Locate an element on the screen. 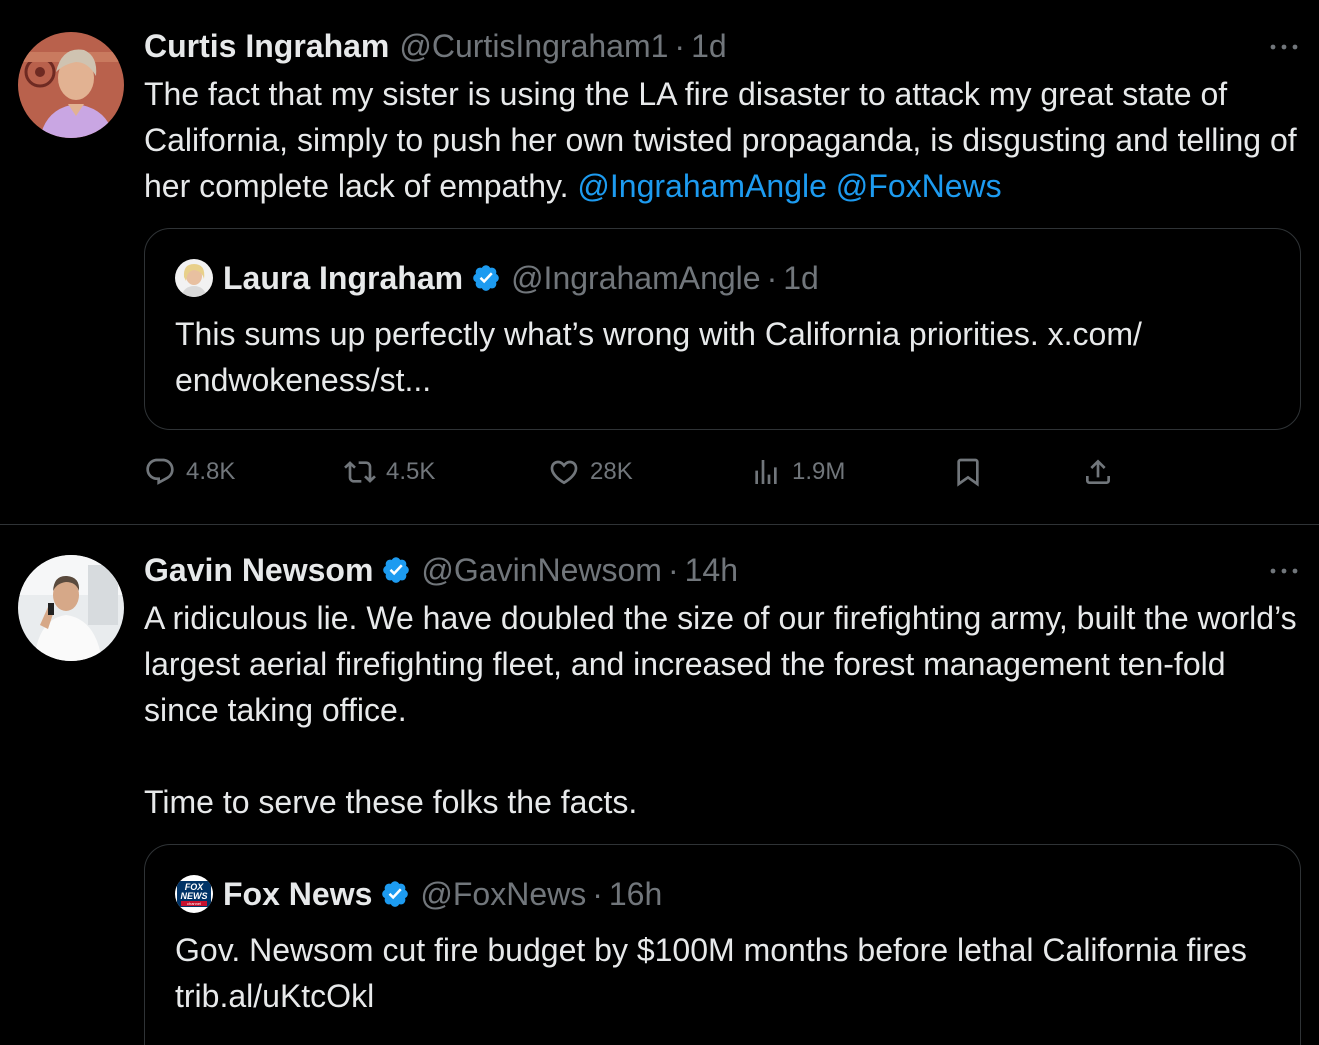 The image size is (1319, 1045). repost-icon is located at coordinates (360, 472).